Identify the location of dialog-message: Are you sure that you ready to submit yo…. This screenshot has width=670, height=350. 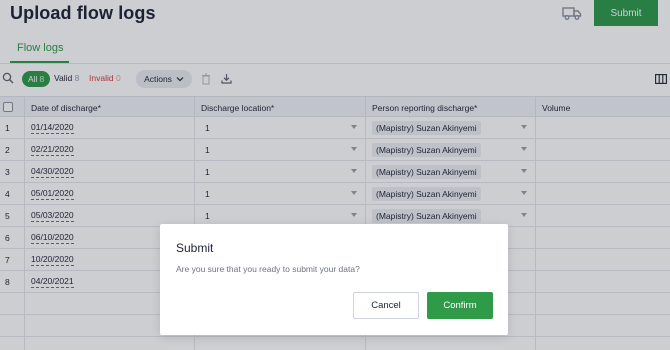
(268, 269).